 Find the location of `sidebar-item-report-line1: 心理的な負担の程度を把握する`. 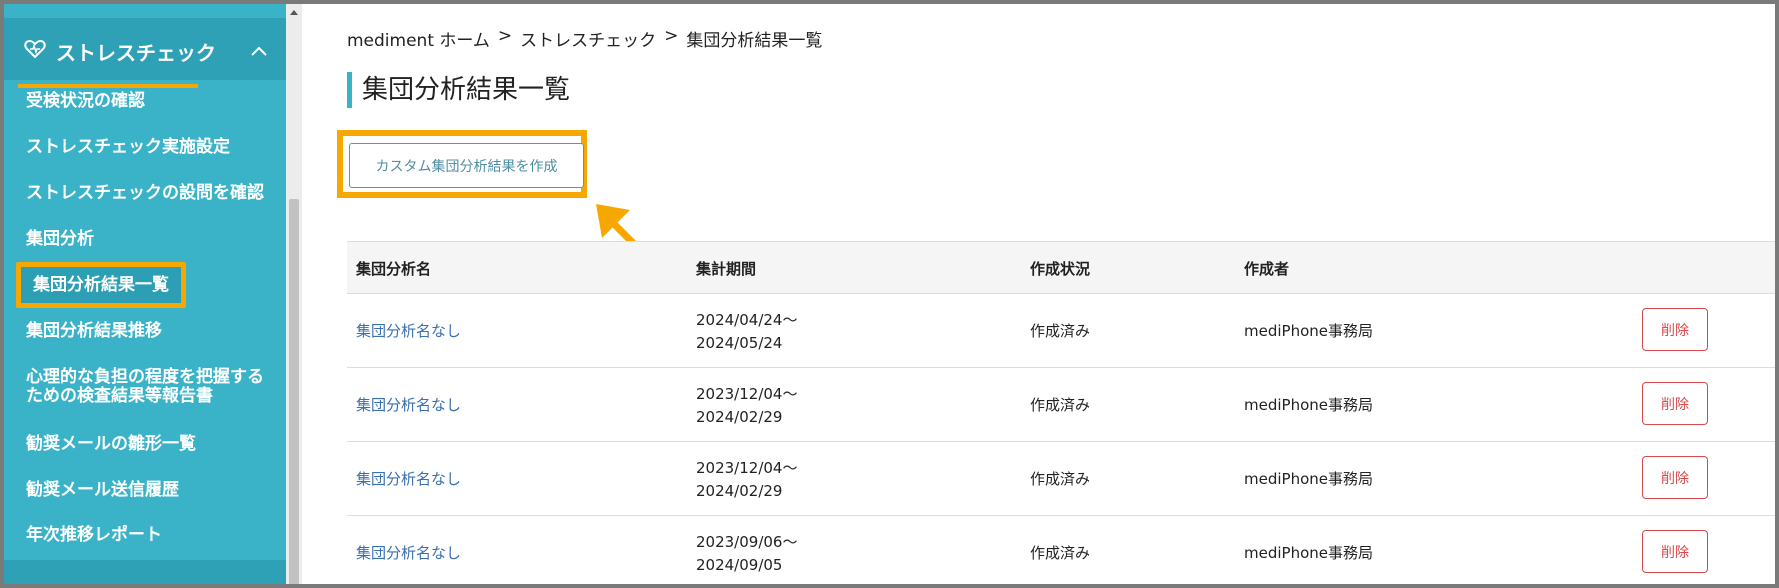

sidebar-item-report-line1: 心理的な負担の程度を把握する is located at coordinates (145, 377).